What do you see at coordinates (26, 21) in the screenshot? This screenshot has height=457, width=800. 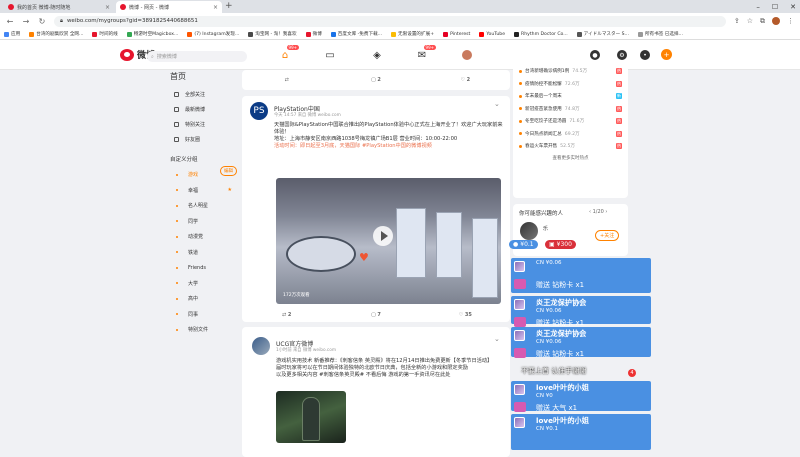 I see `forward-icon: →` at bounding box center [26, 21].